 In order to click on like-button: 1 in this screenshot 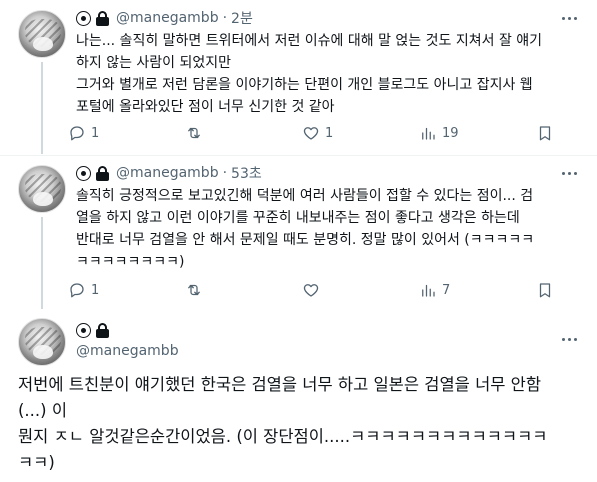, I will do `click(317, 133)`.